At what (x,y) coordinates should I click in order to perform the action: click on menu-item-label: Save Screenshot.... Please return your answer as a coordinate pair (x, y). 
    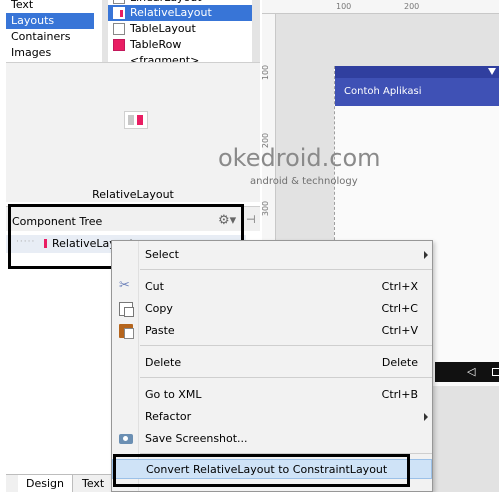
    Looking at the image, I should click on (196, 438).